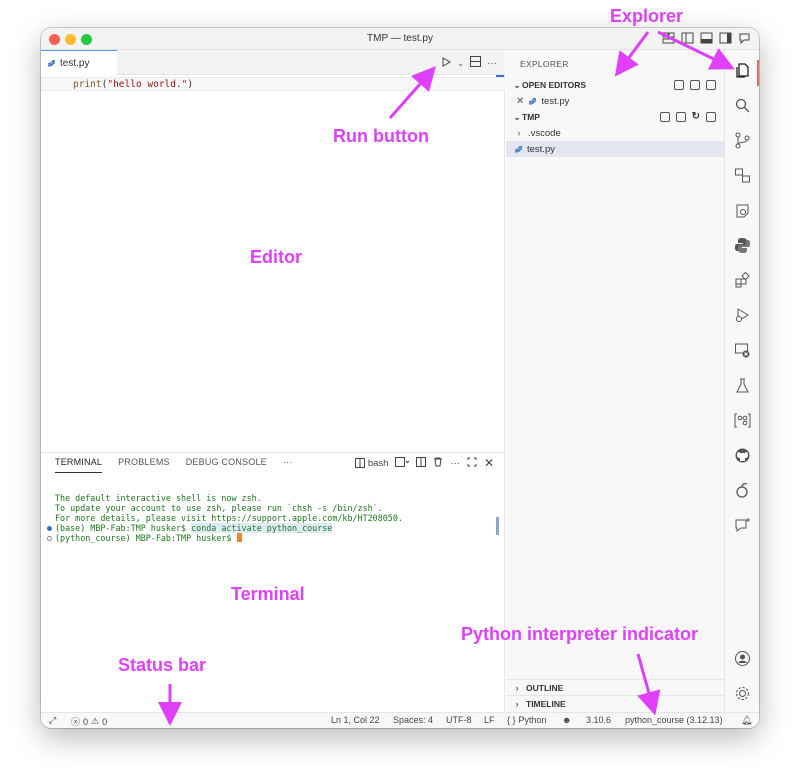  Describe the element at coordinates (400, 38) in the screenshot. I see `window-title: TMP — test.py` at that location.